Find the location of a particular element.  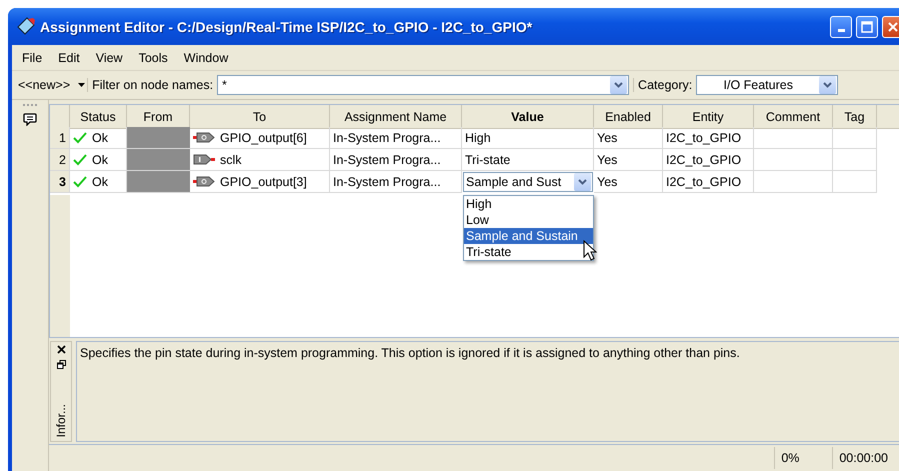

input-pin-icon is located at coordinates (204, 159).